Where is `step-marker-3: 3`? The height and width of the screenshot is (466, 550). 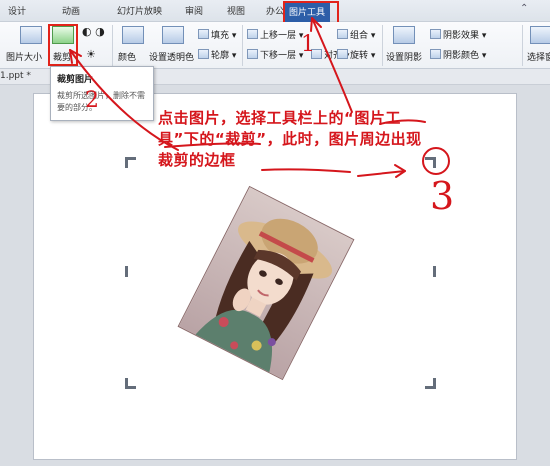
step-marker-3: 3 is located at coordinates (442, 196).